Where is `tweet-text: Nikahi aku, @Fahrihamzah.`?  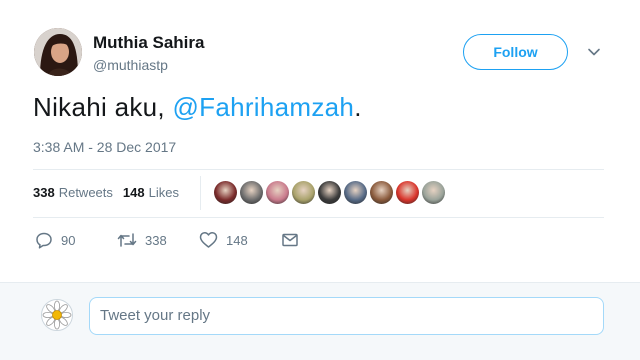 tweet-text: Nikahi aku, @Fahrihamzah. is located at coordinates (197, 107).